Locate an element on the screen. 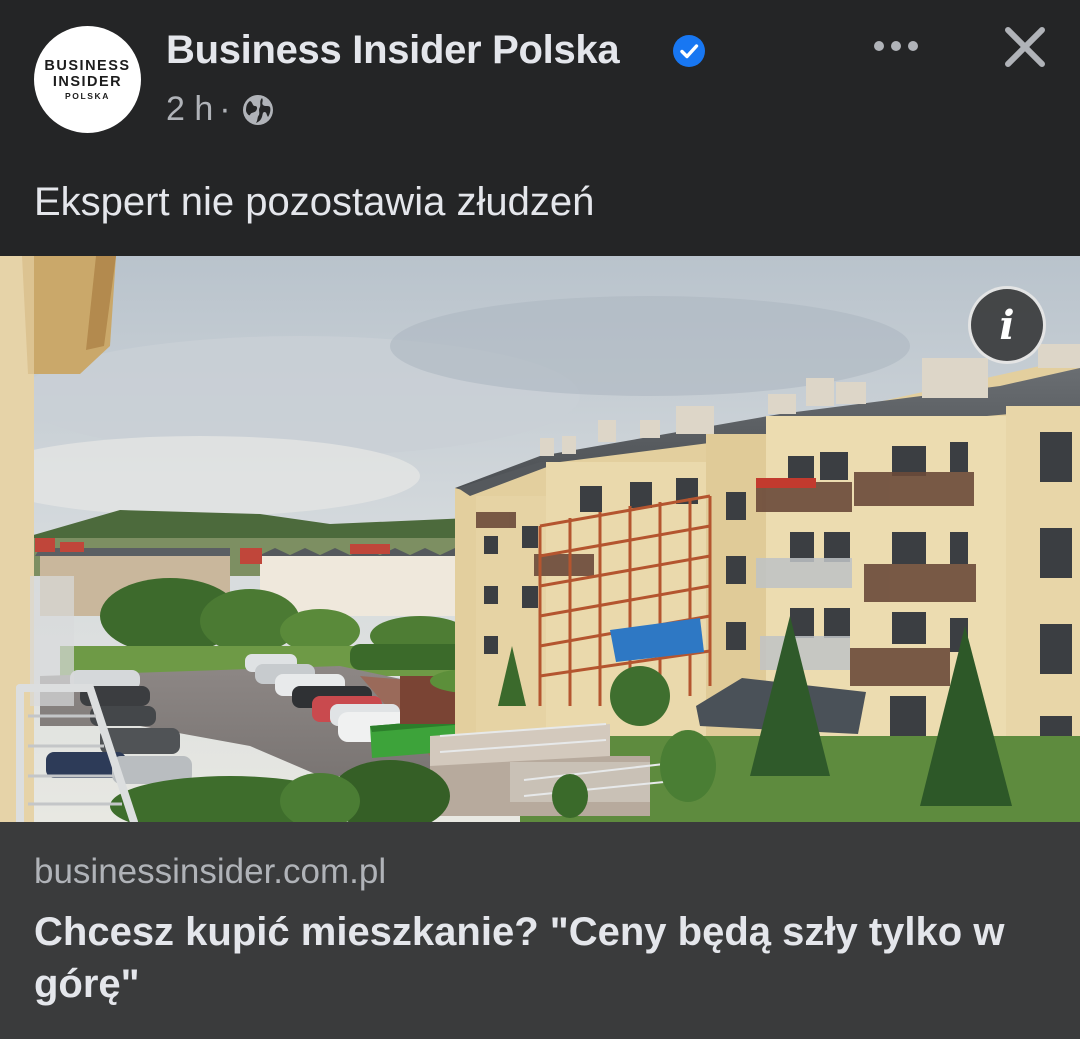  info-icon: i is located at coordinates (1007, 325).